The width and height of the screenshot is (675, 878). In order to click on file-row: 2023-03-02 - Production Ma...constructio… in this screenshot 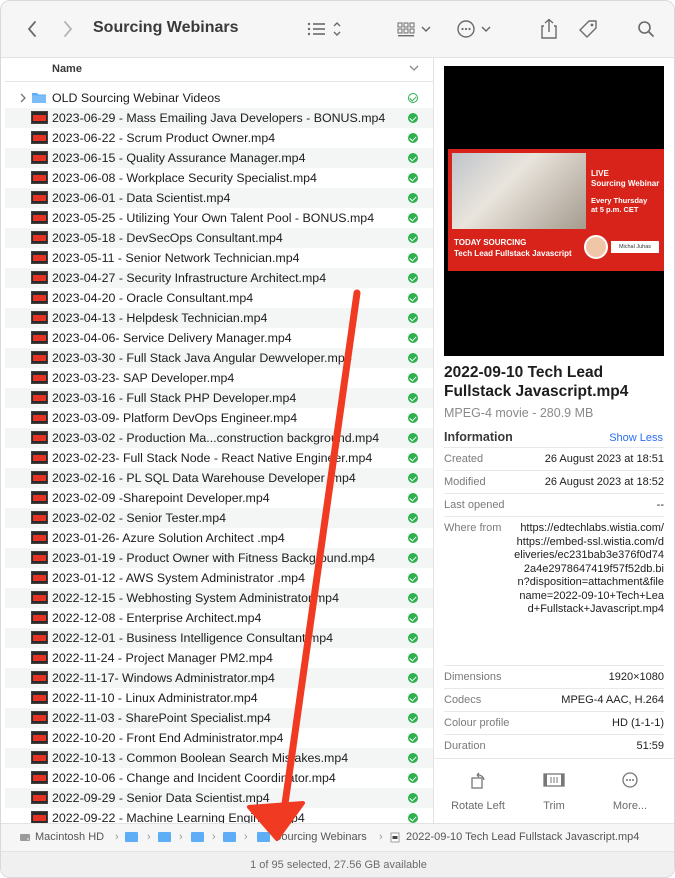, I will do `click(219, 438)`.